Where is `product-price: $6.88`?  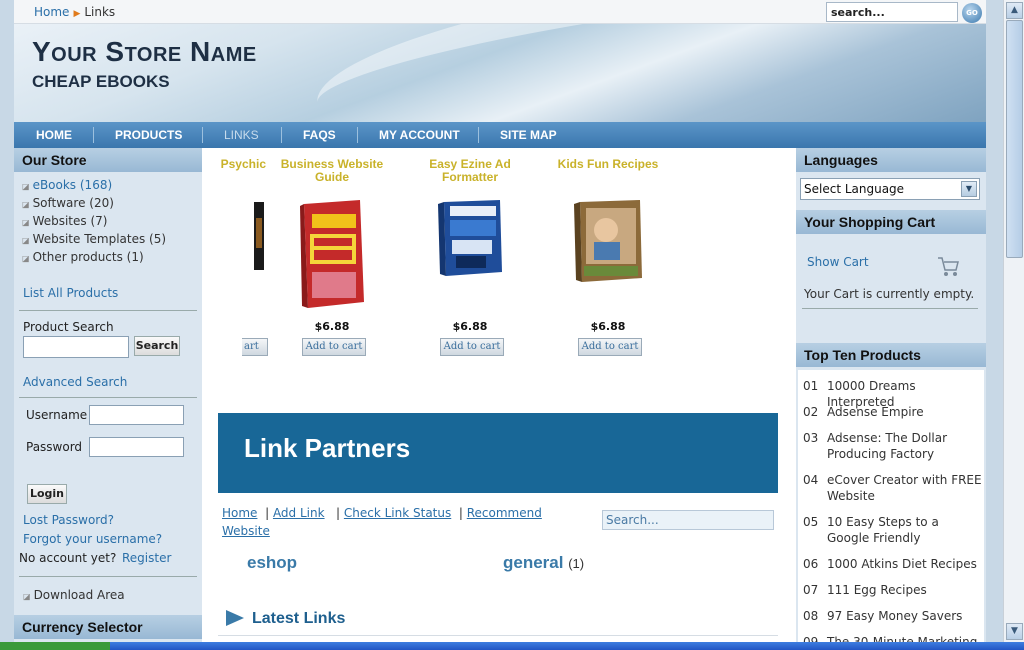
product-price: $6.88 is located at coordinates (470, 326).